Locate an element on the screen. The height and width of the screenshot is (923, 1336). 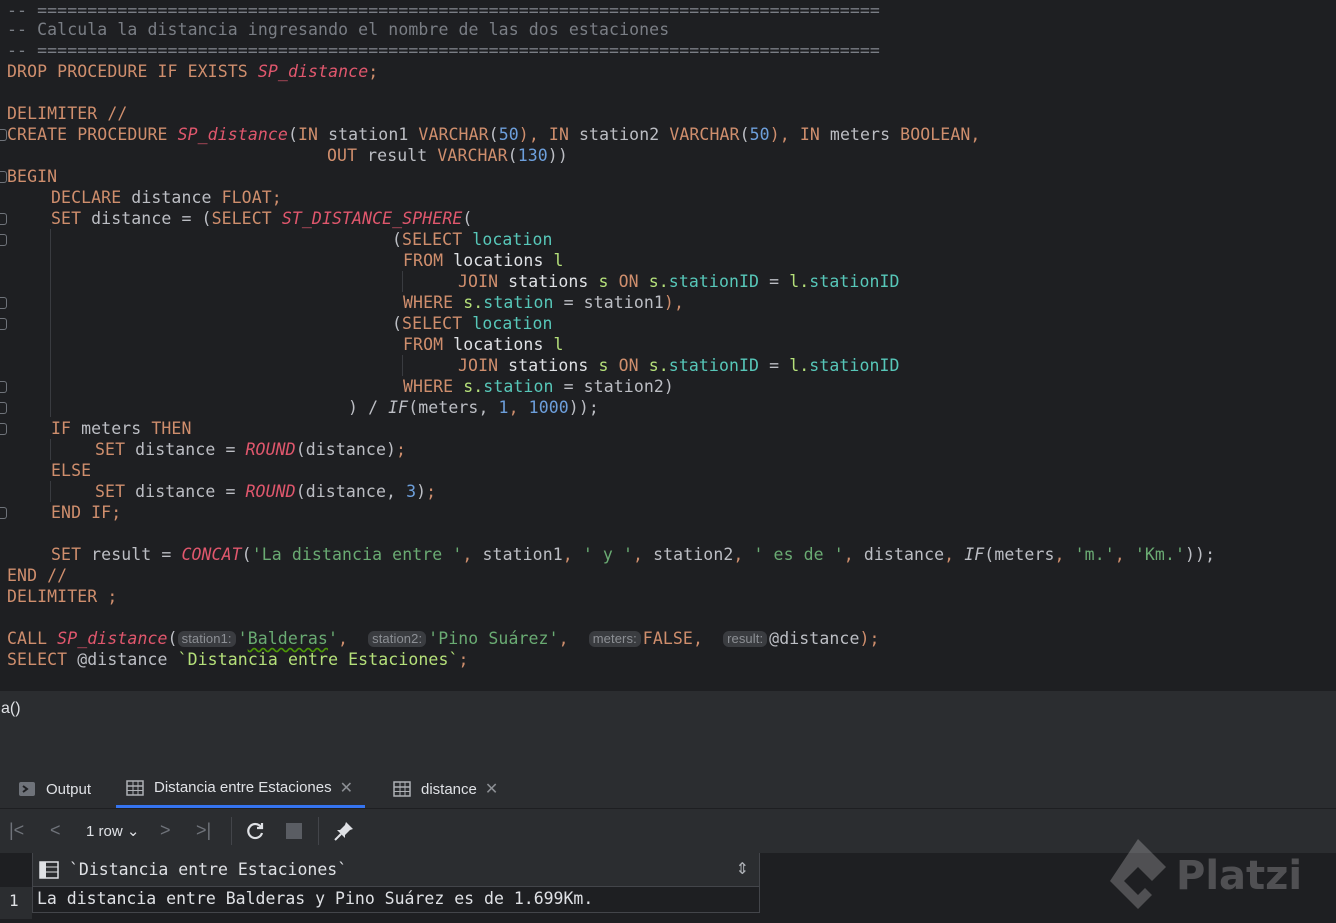
row-number: 1 is located at coordinates (16, 903).